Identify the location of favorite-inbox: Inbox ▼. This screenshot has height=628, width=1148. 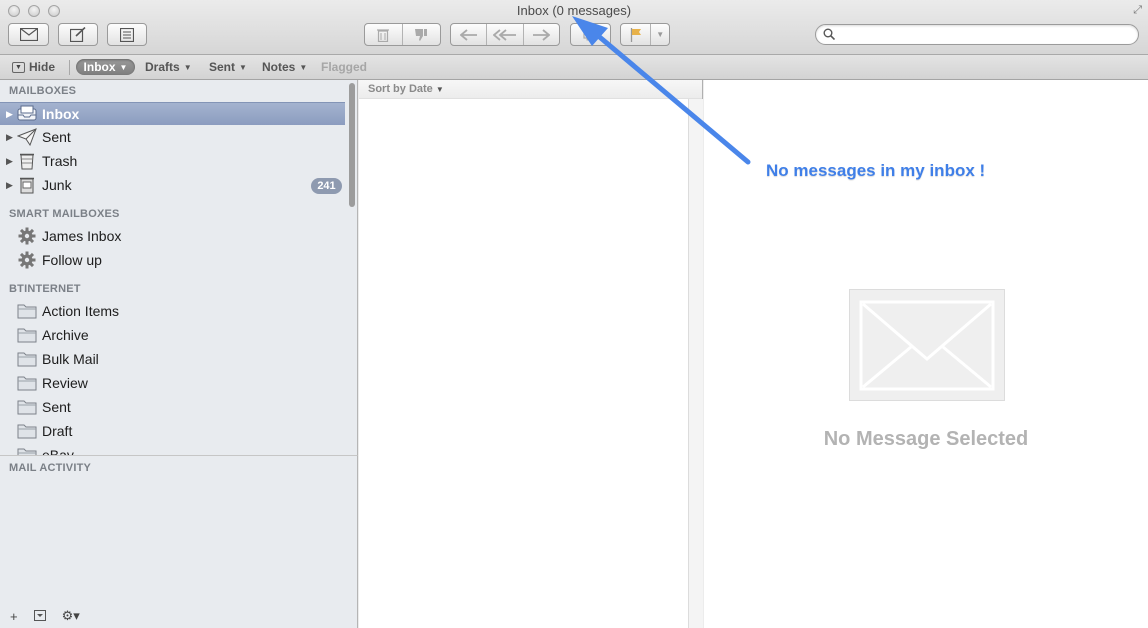
(105, 67).